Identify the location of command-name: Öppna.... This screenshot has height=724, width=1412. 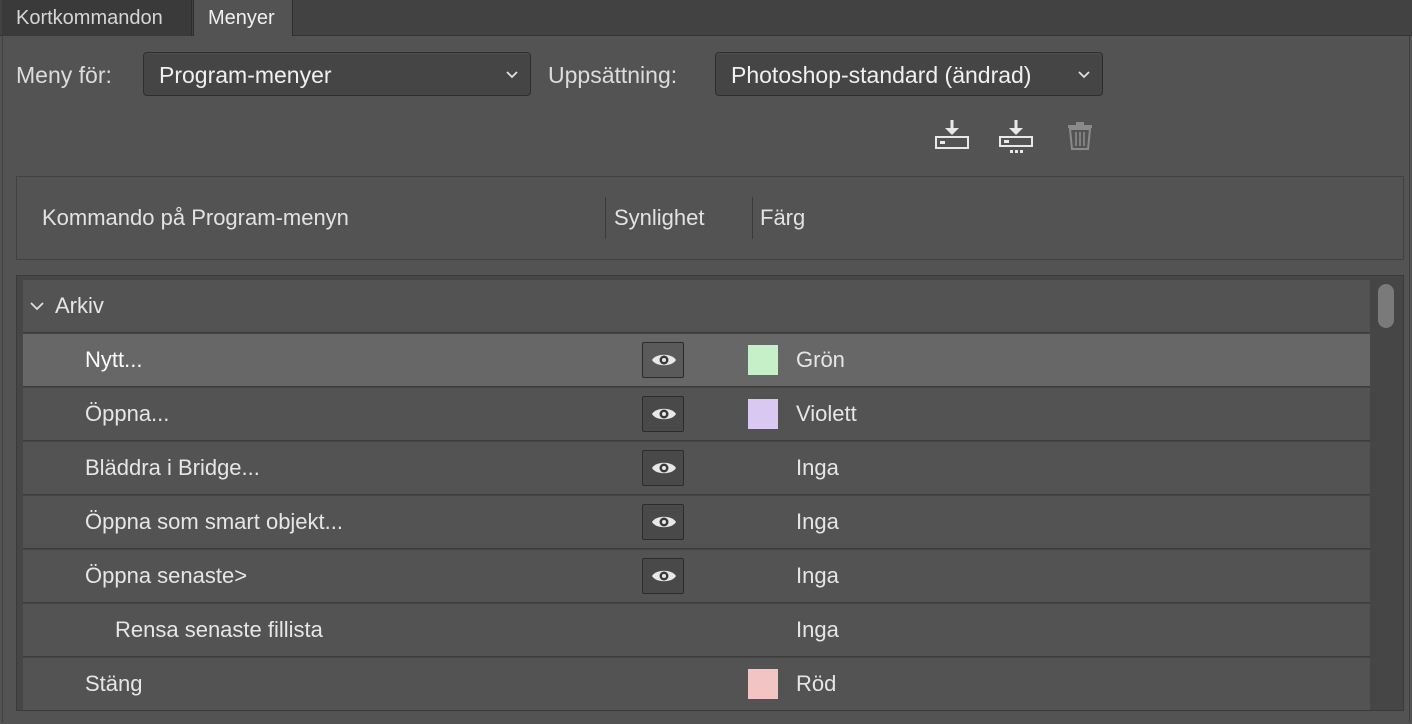
(127, 413).